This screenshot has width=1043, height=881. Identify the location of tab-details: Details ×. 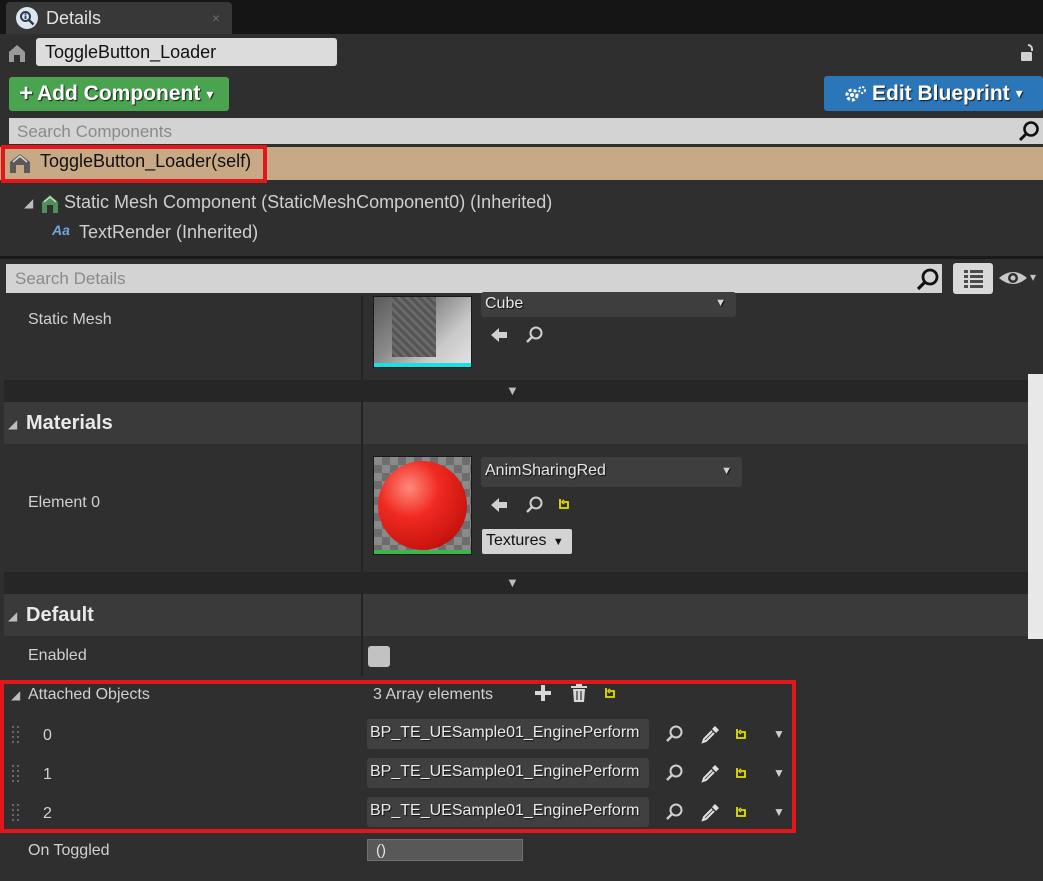
(119, 18).